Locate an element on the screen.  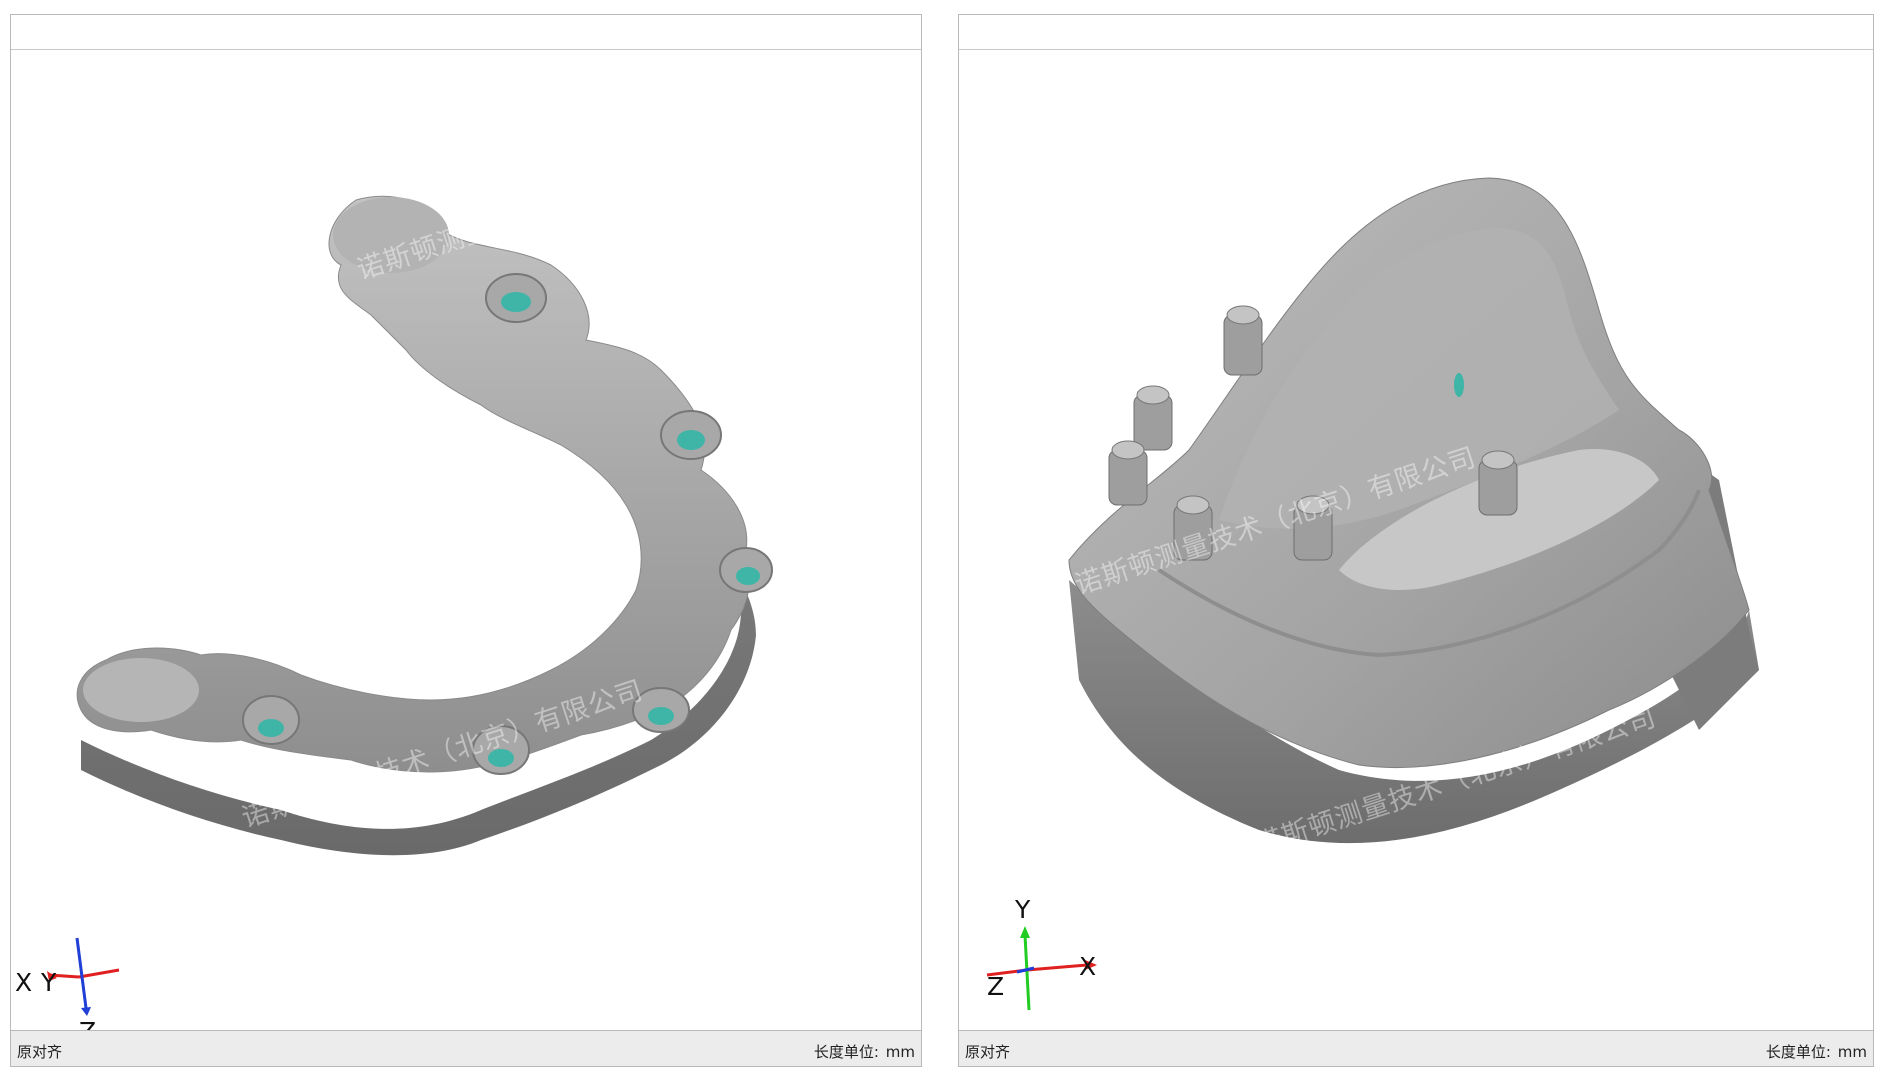
axis-triad-icon: X Y Z is located at coordinates (67, 983).